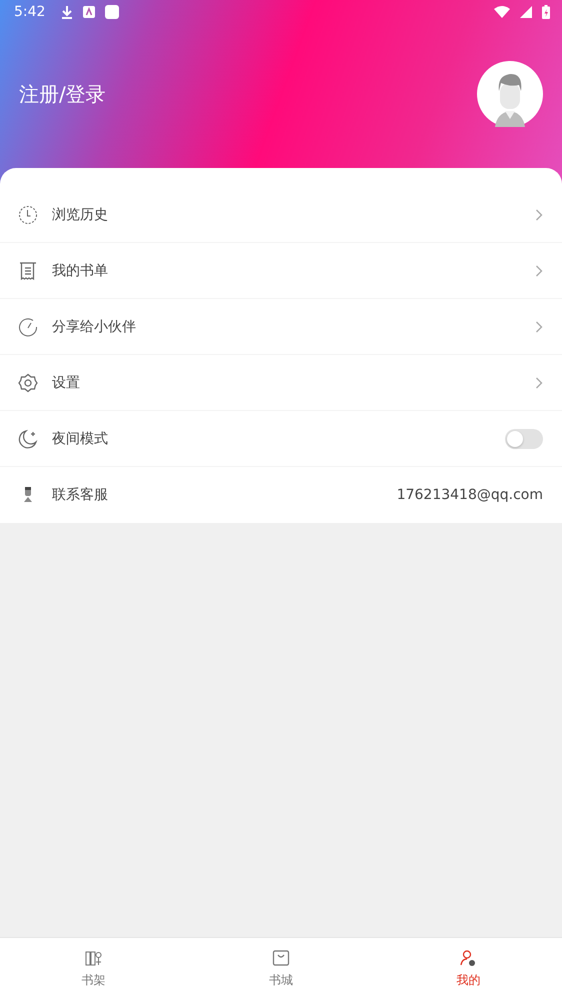 The image size is (562, 999). What do you see at coordinates (546, 12) in the screenshot?
I see `battery-icon` at bounding box center [546, 12].